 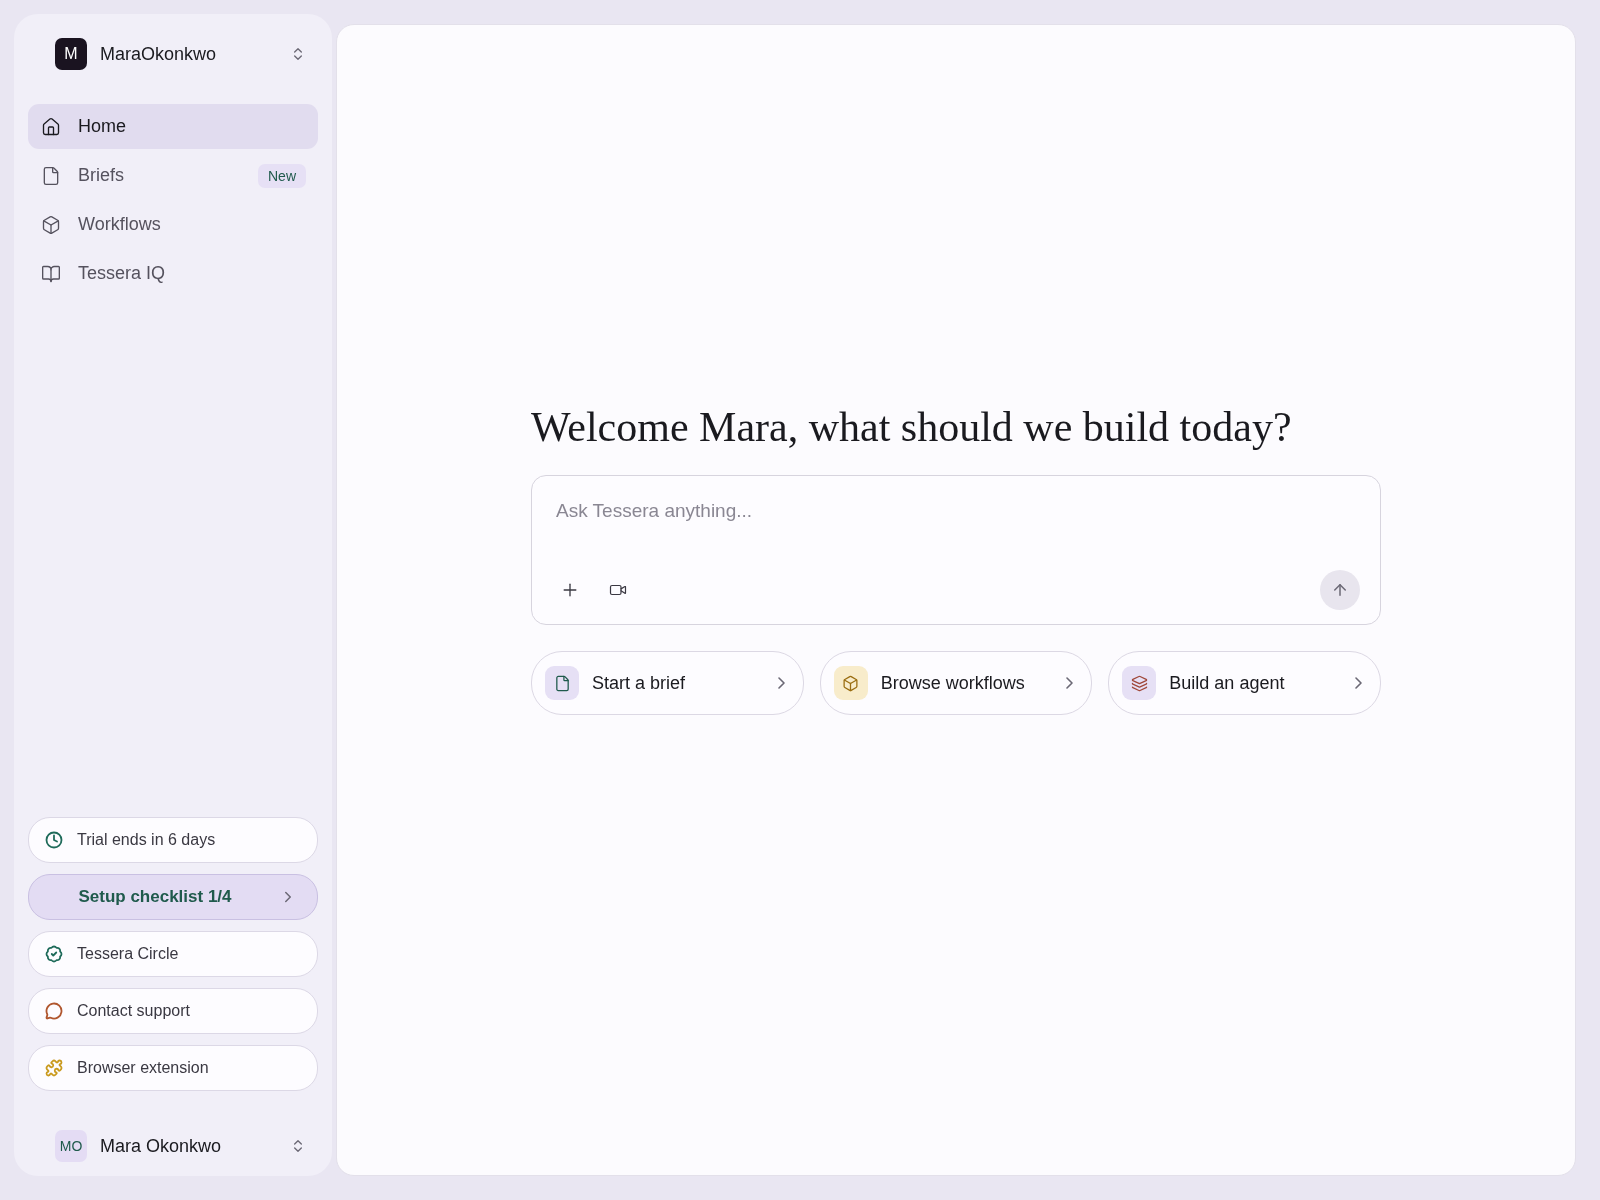 I want to click on nav-label: Tessera IQ, so click(x=122, y=273).